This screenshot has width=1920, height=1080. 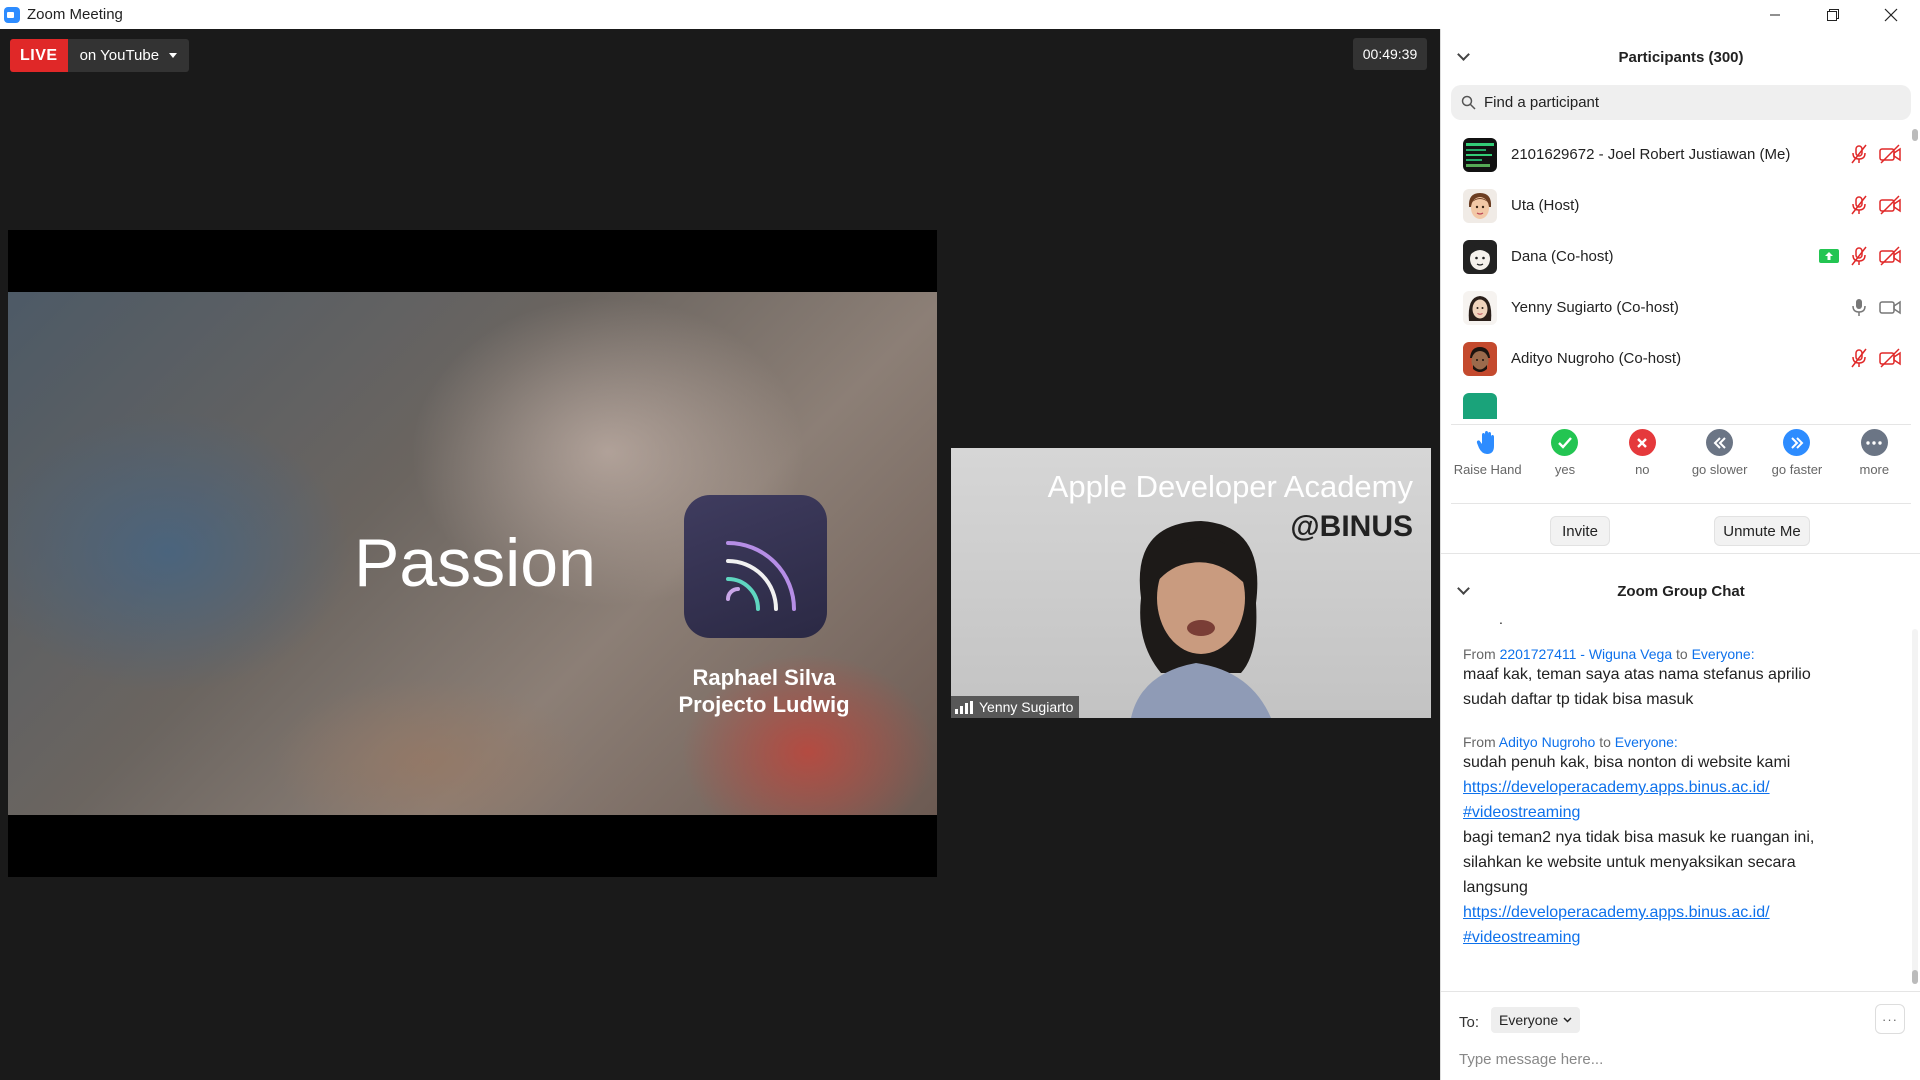 I want to click on participant-row: Adityo Nugroho (Co-host), so click(x=1676, y=358).